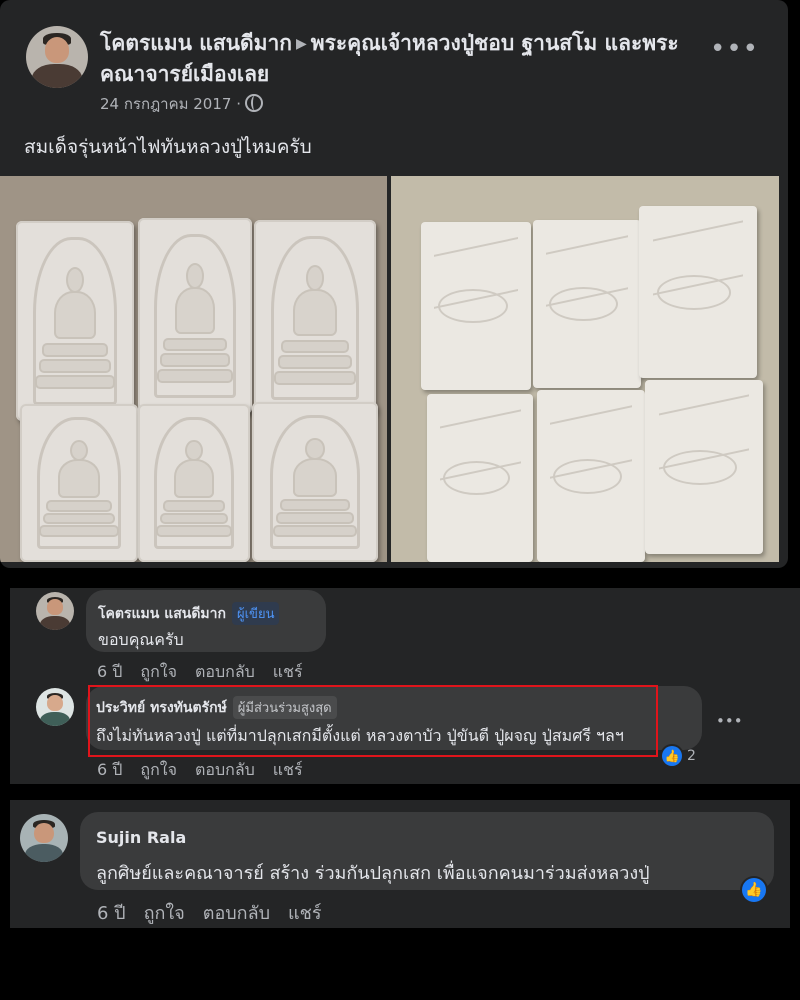 The image size is (800, 1000). What do you see at coordinates (141, 639) in the screenshot?
I see `comment-text: ขอบคุณครับ` at bounding box center [141, 639].